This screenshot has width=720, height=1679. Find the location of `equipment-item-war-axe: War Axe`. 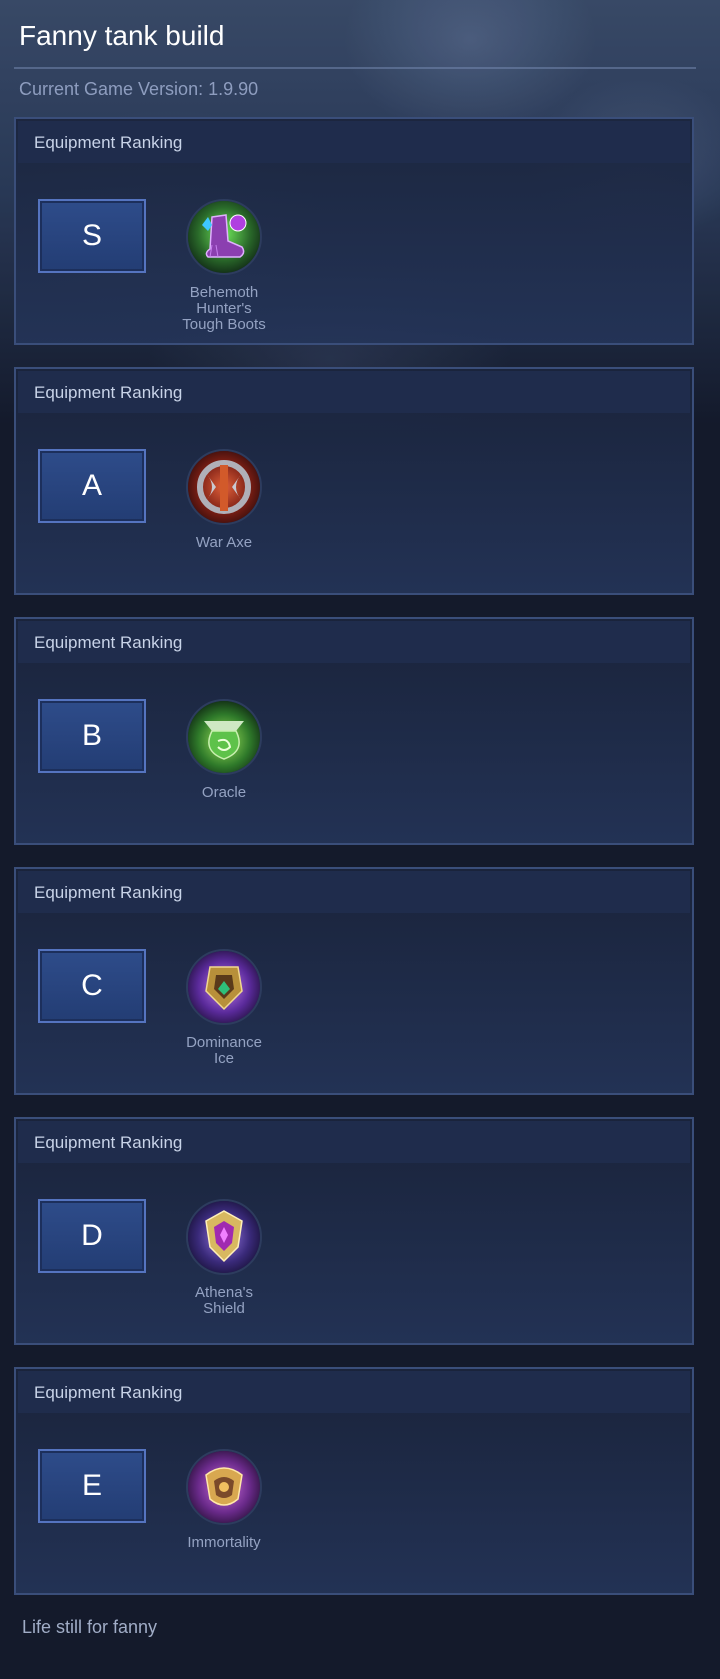

equipment-item-war-axe: War Axe is located at coordinates (224, 500).